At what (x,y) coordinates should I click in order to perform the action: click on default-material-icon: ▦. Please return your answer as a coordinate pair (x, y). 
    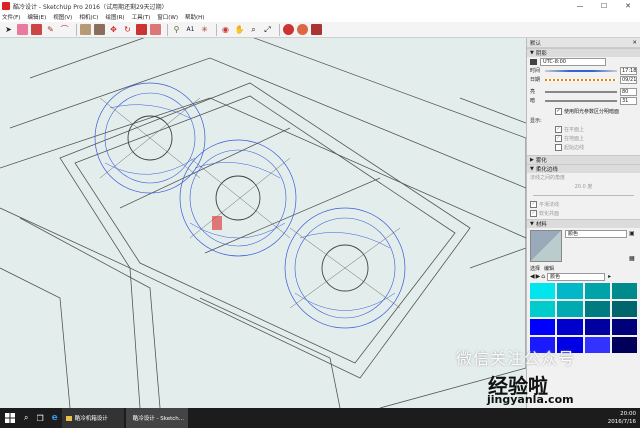
    Looking at the image, I should click on (633, 258).